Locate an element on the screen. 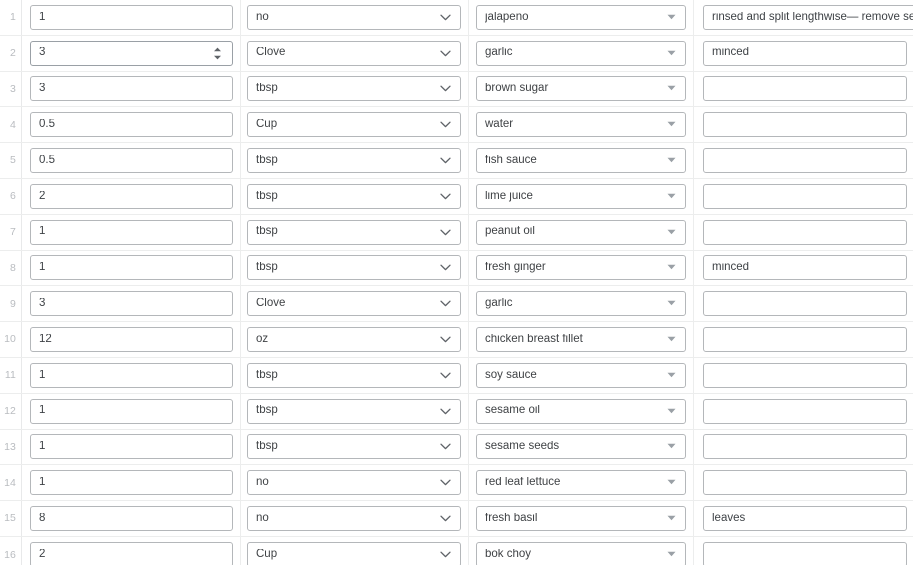  ingredient-select: chicken breast fillet is located at coordinates (581, 340).